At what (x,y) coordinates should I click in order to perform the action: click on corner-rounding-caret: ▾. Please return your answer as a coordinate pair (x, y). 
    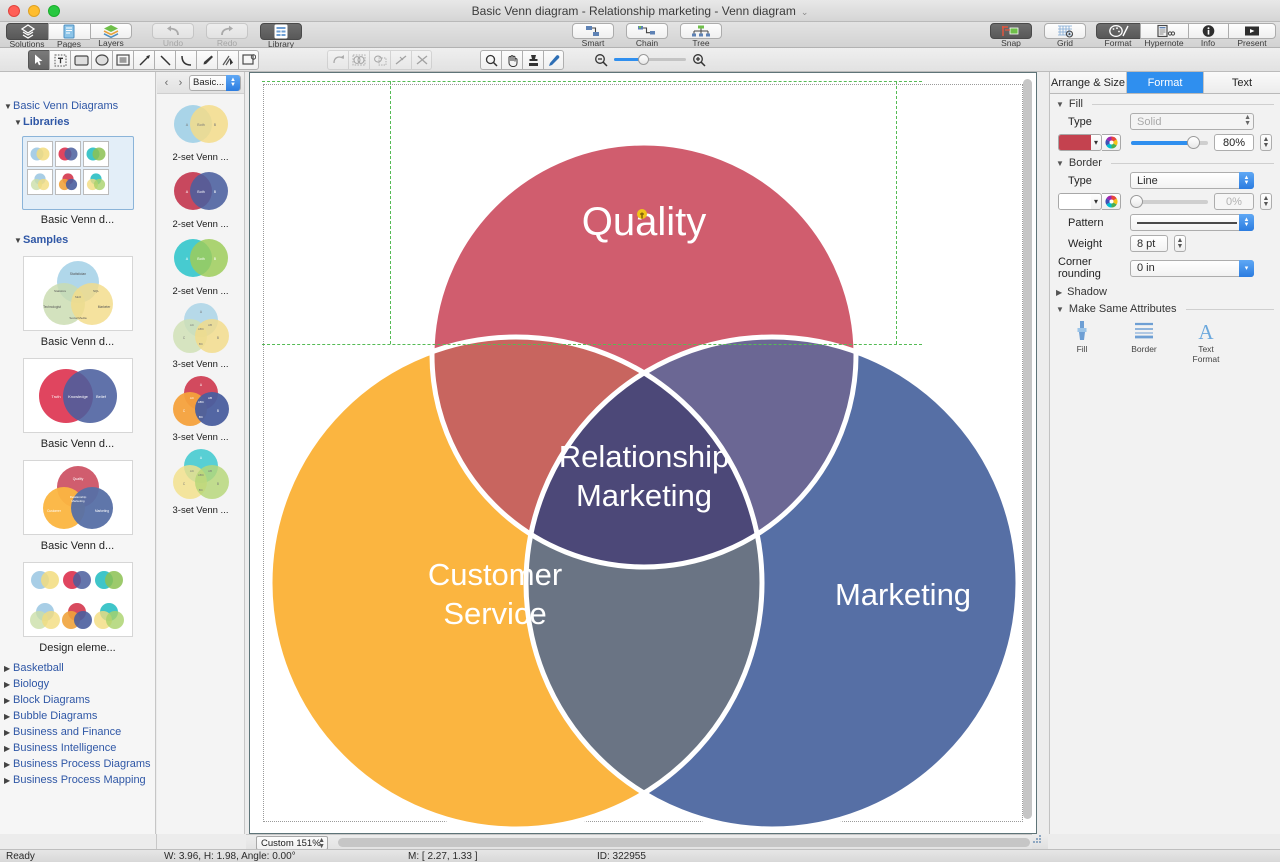
    Looking at the image, I should click on (1246, 268).